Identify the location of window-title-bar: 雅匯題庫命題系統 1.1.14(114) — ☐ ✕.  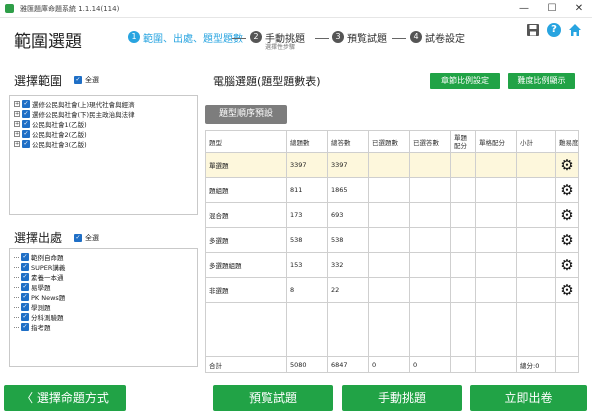
(296, 9).